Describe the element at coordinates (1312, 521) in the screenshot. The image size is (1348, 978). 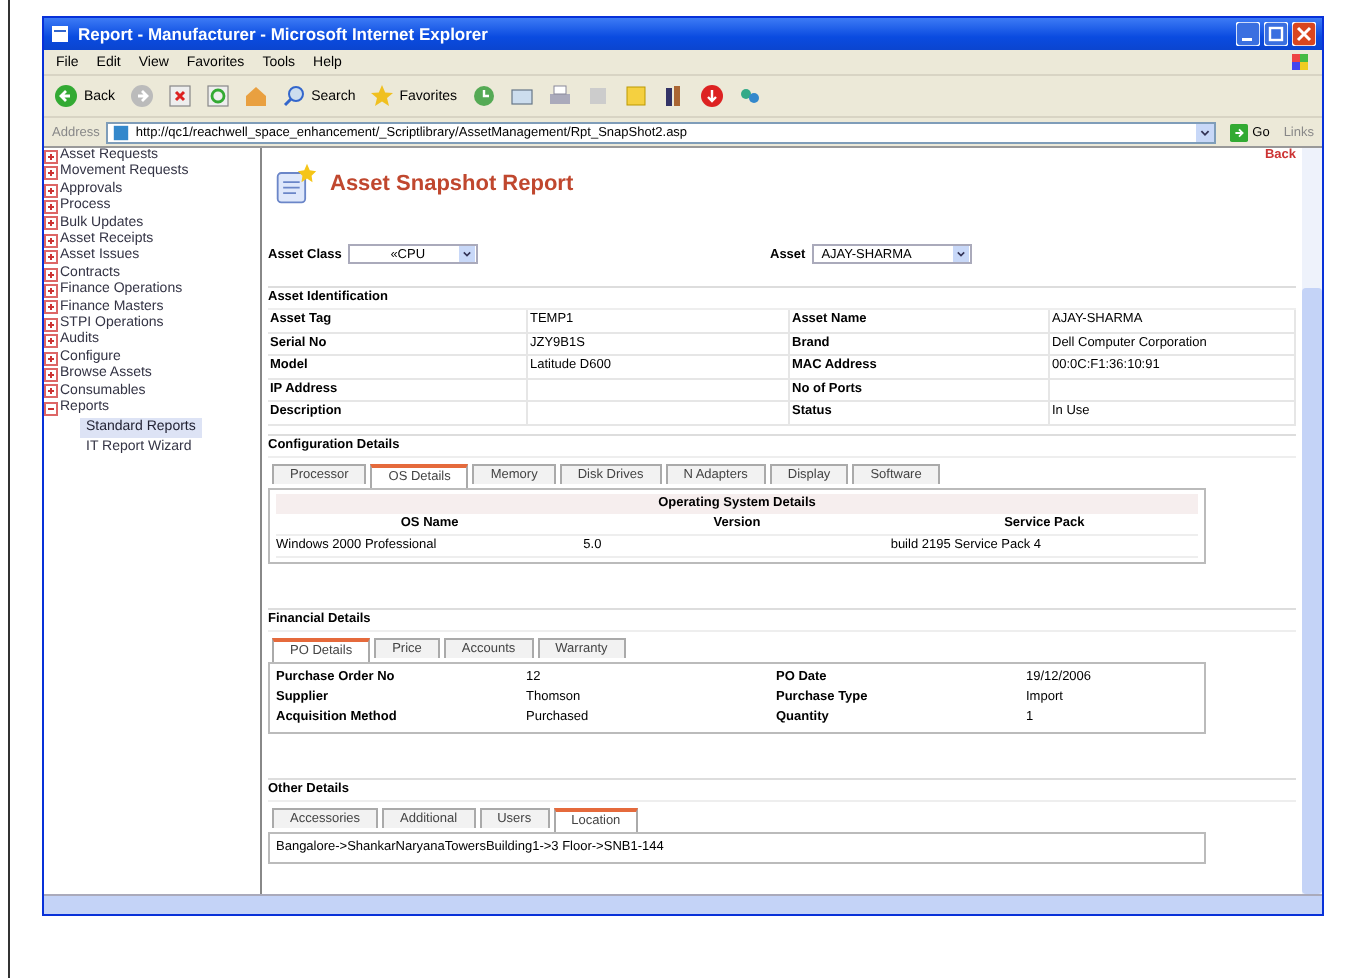
I see `vertical-scrollbar` at that location.